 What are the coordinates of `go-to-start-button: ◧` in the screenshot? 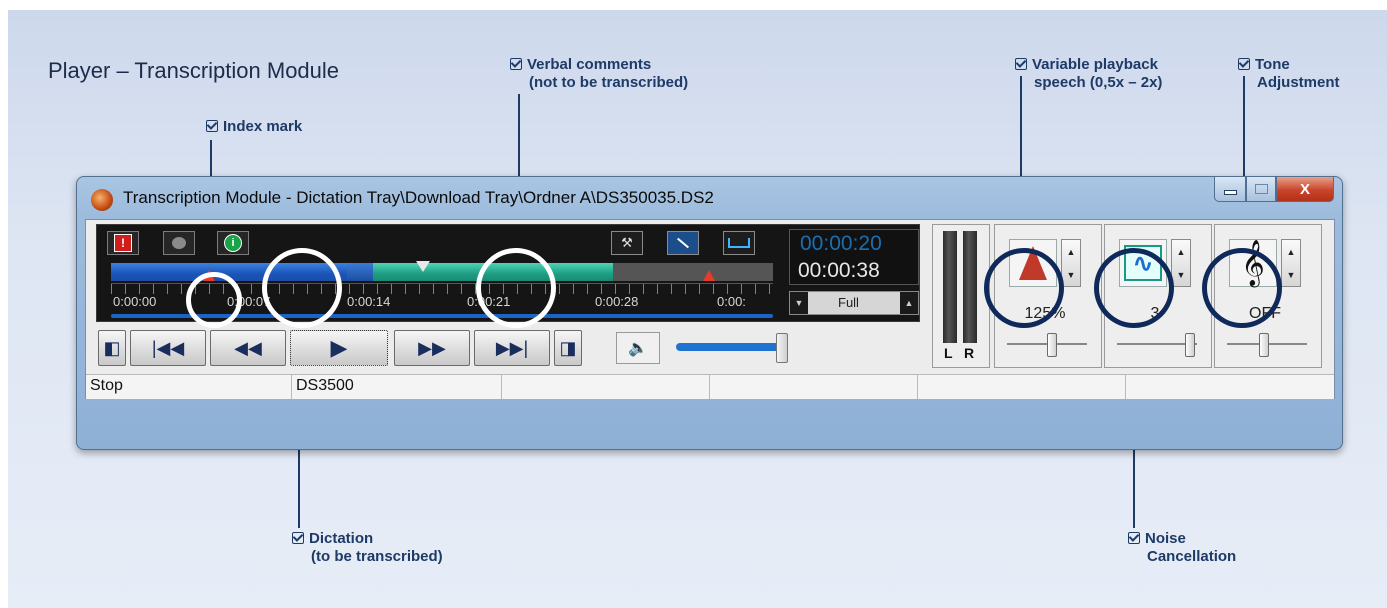 It's located at (112, 348).